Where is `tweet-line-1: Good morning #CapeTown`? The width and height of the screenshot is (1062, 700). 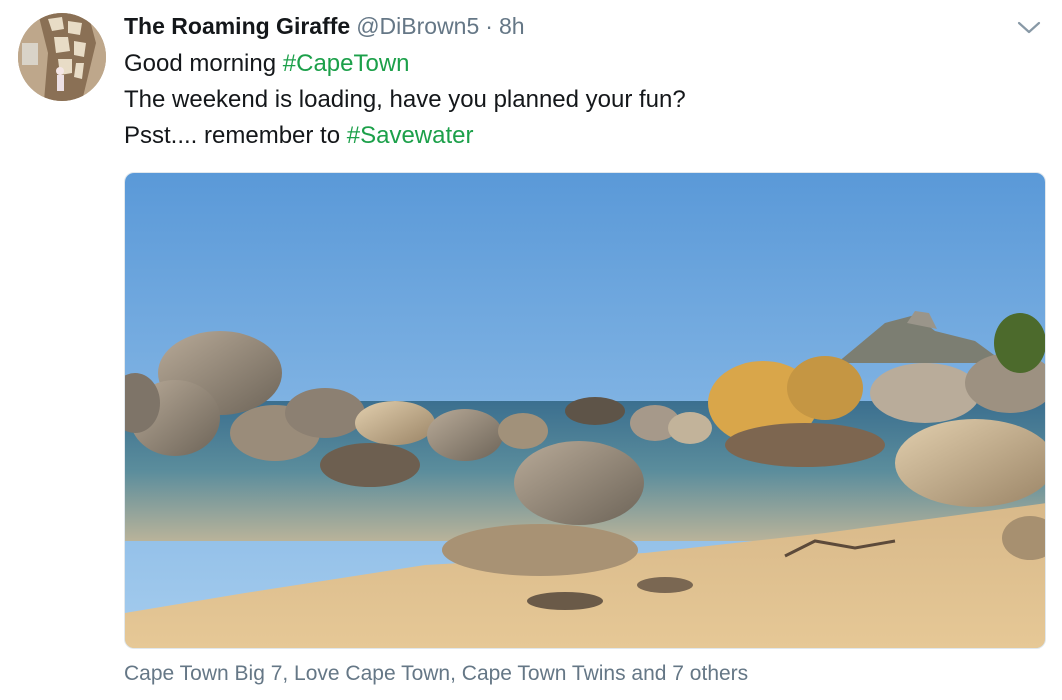
tweet-line-1: Good morning #CapeTown is located at coordinates (585, 64).